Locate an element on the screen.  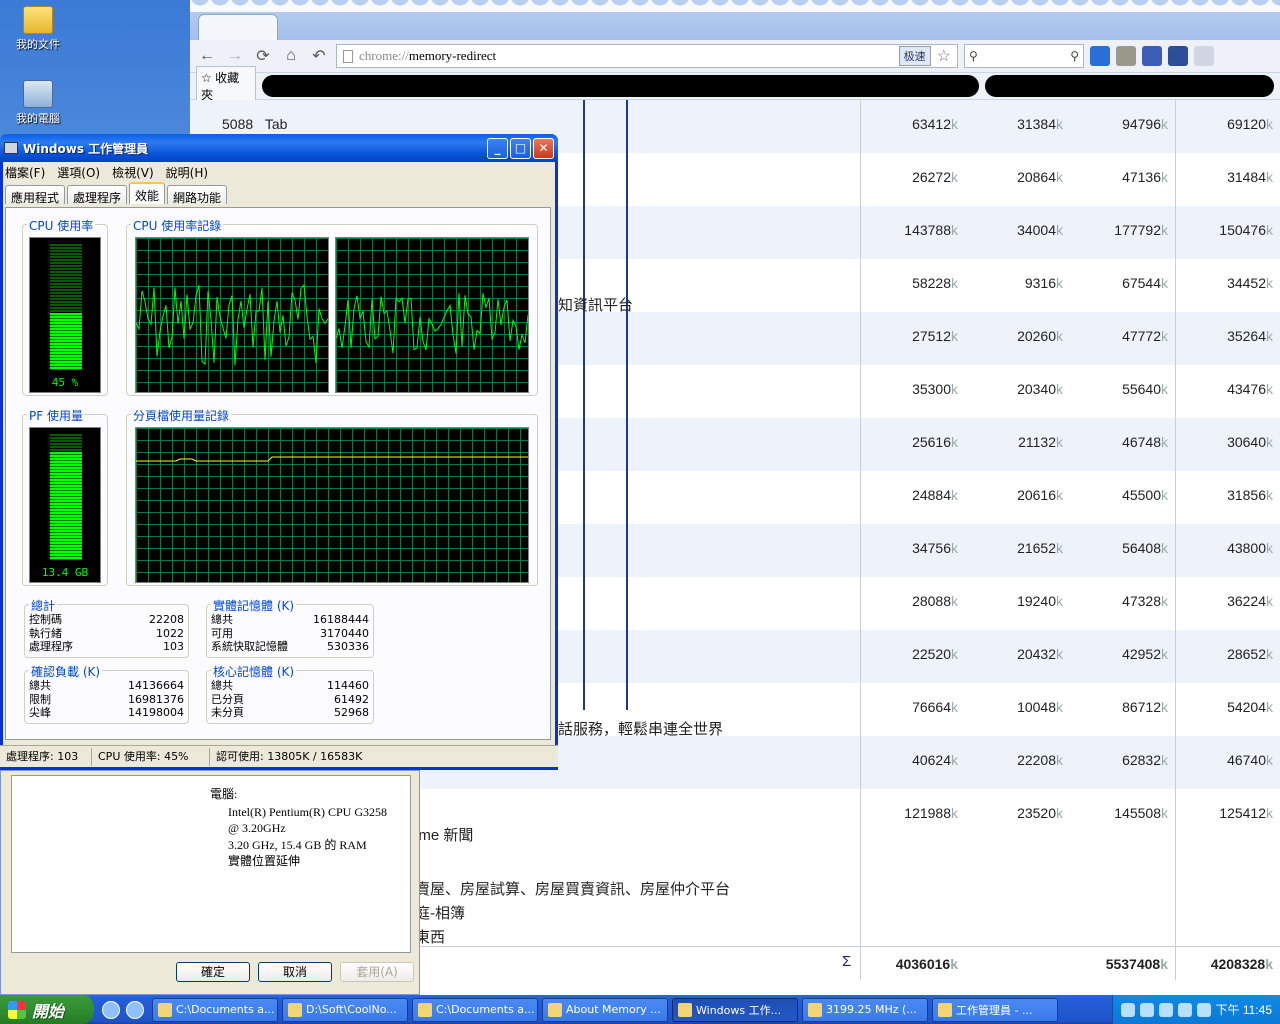
ram-line: 3.20 GHz, 15.4 GB 的 RAM is located at coordinates (297, 845).